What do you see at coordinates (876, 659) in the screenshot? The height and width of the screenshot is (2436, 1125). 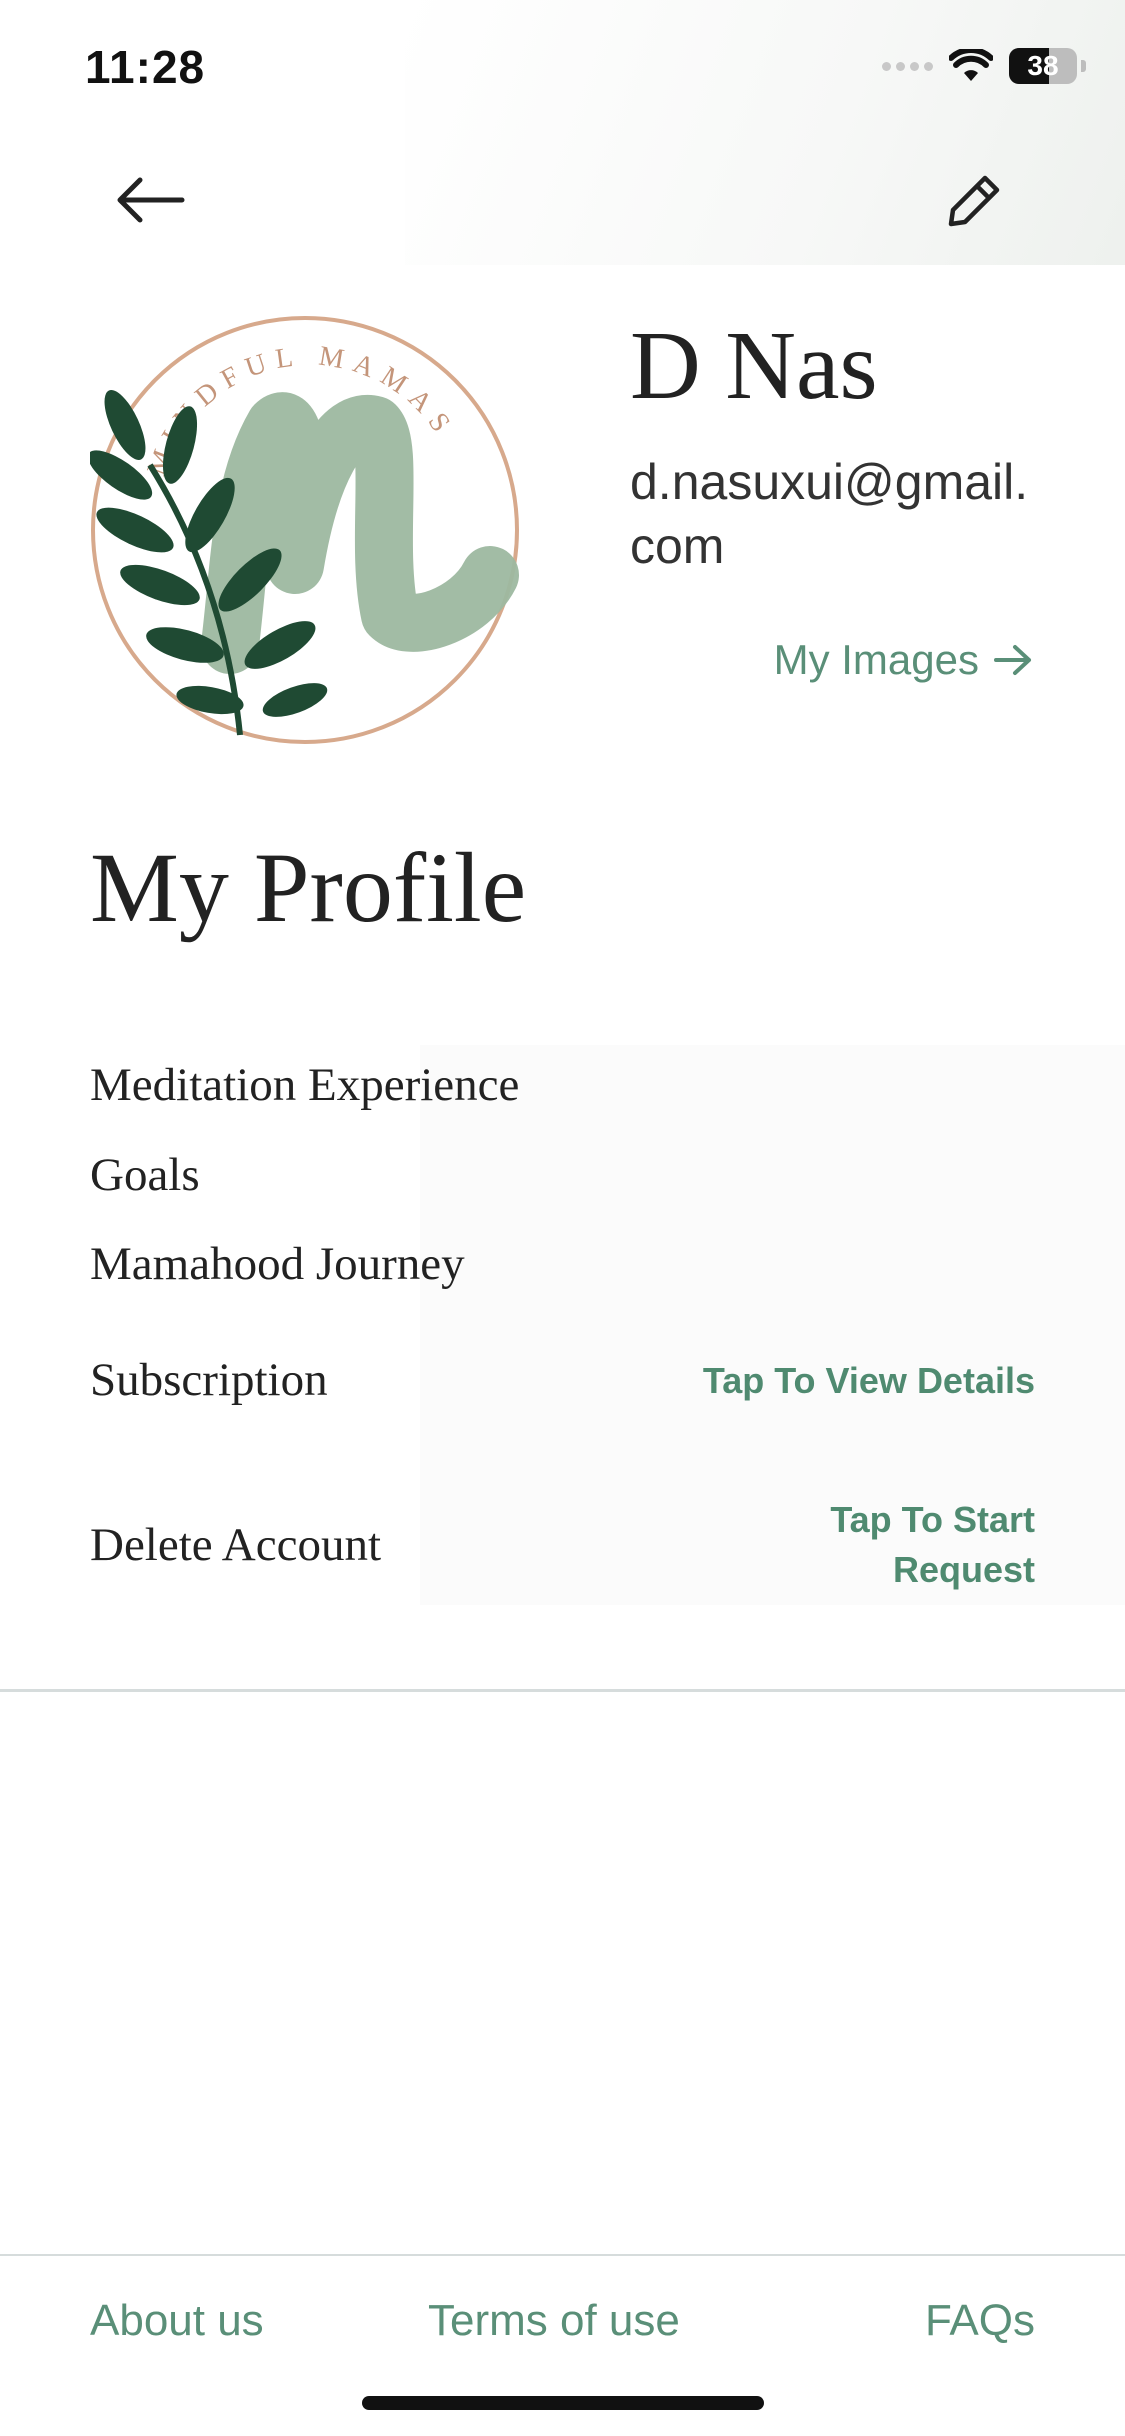 I see `my-images-label: My Images` at bounding box center [876, 659].